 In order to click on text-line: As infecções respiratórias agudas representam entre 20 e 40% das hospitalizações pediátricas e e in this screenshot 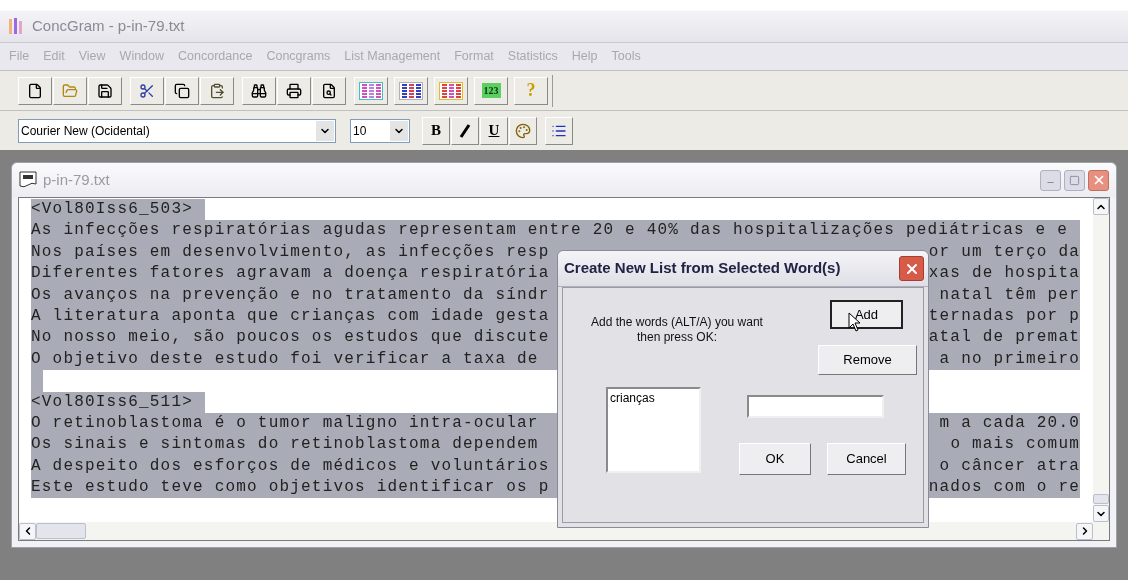, I will do `click(549, 231)`.